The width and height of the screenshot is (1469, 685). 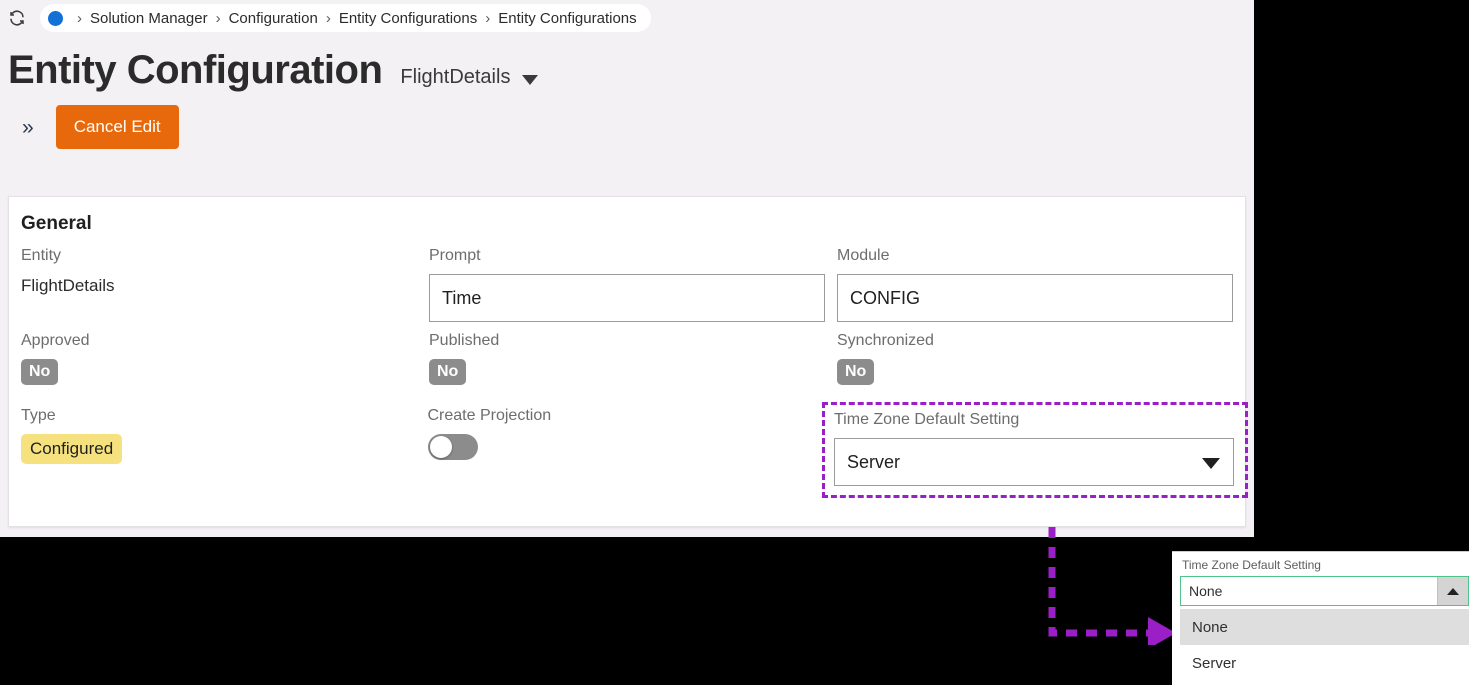 What do you see at coordinates (68, 285) in the screenshot?
I see `field-value-entity: FlightDetails` at bounding box center [68, 285].